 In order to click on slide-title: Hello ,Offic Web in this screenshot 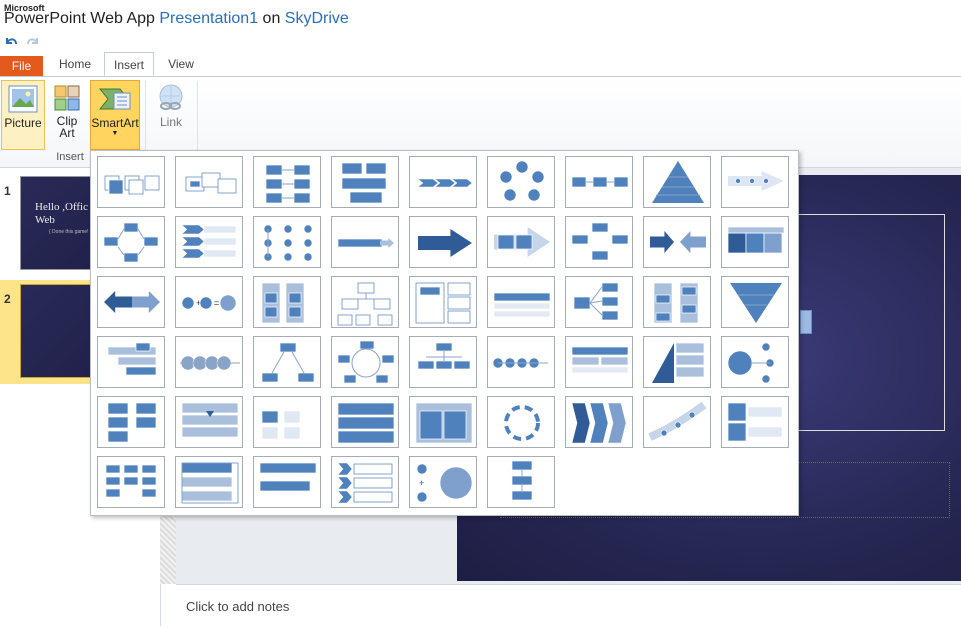, I will do `click(61, 214)`.